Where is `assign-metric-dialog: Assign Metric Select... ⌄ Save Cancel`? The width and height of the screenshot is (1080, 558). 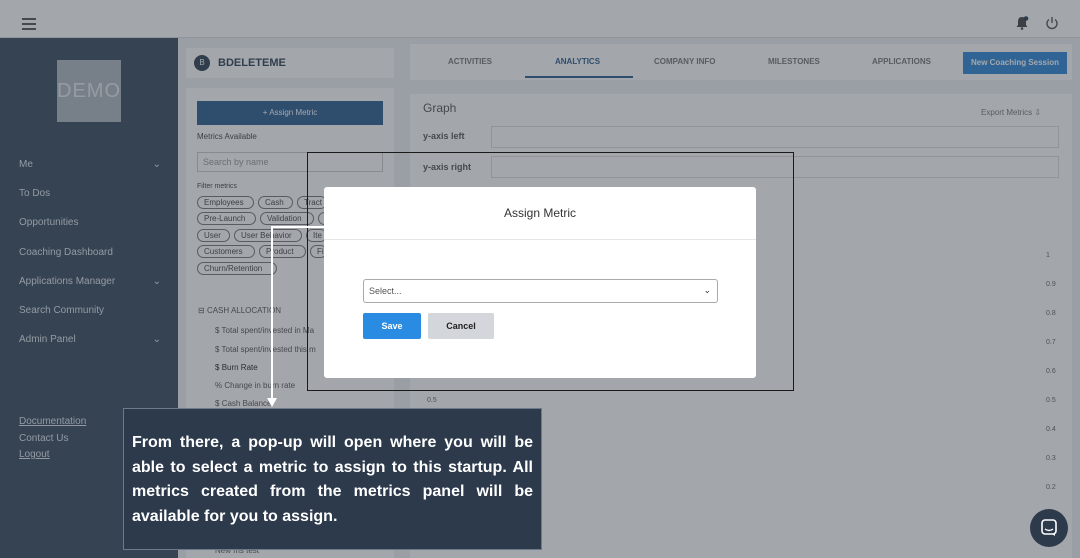
assign-metric-dialog: Assign Metric Select... ⌄ Save Cancel is located at coordinates (540, 282).